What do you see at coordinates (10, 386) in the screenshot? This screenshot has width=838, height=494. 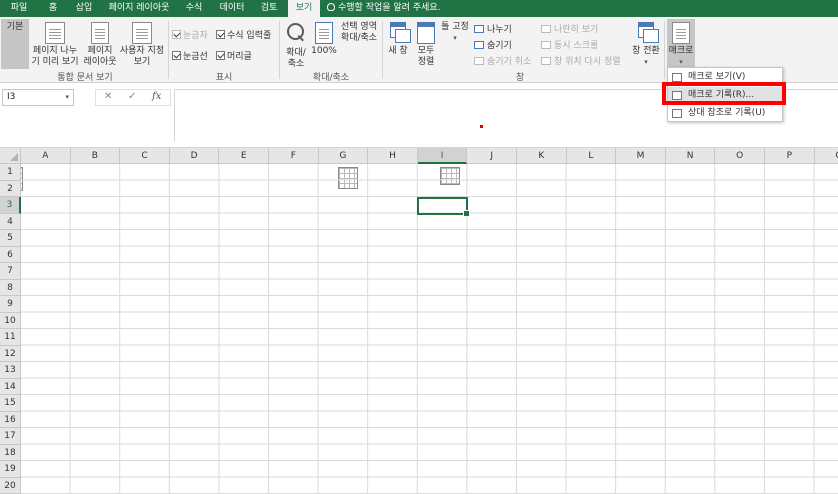 I see `row-header-14: 14` at bounding box center [10, 386].